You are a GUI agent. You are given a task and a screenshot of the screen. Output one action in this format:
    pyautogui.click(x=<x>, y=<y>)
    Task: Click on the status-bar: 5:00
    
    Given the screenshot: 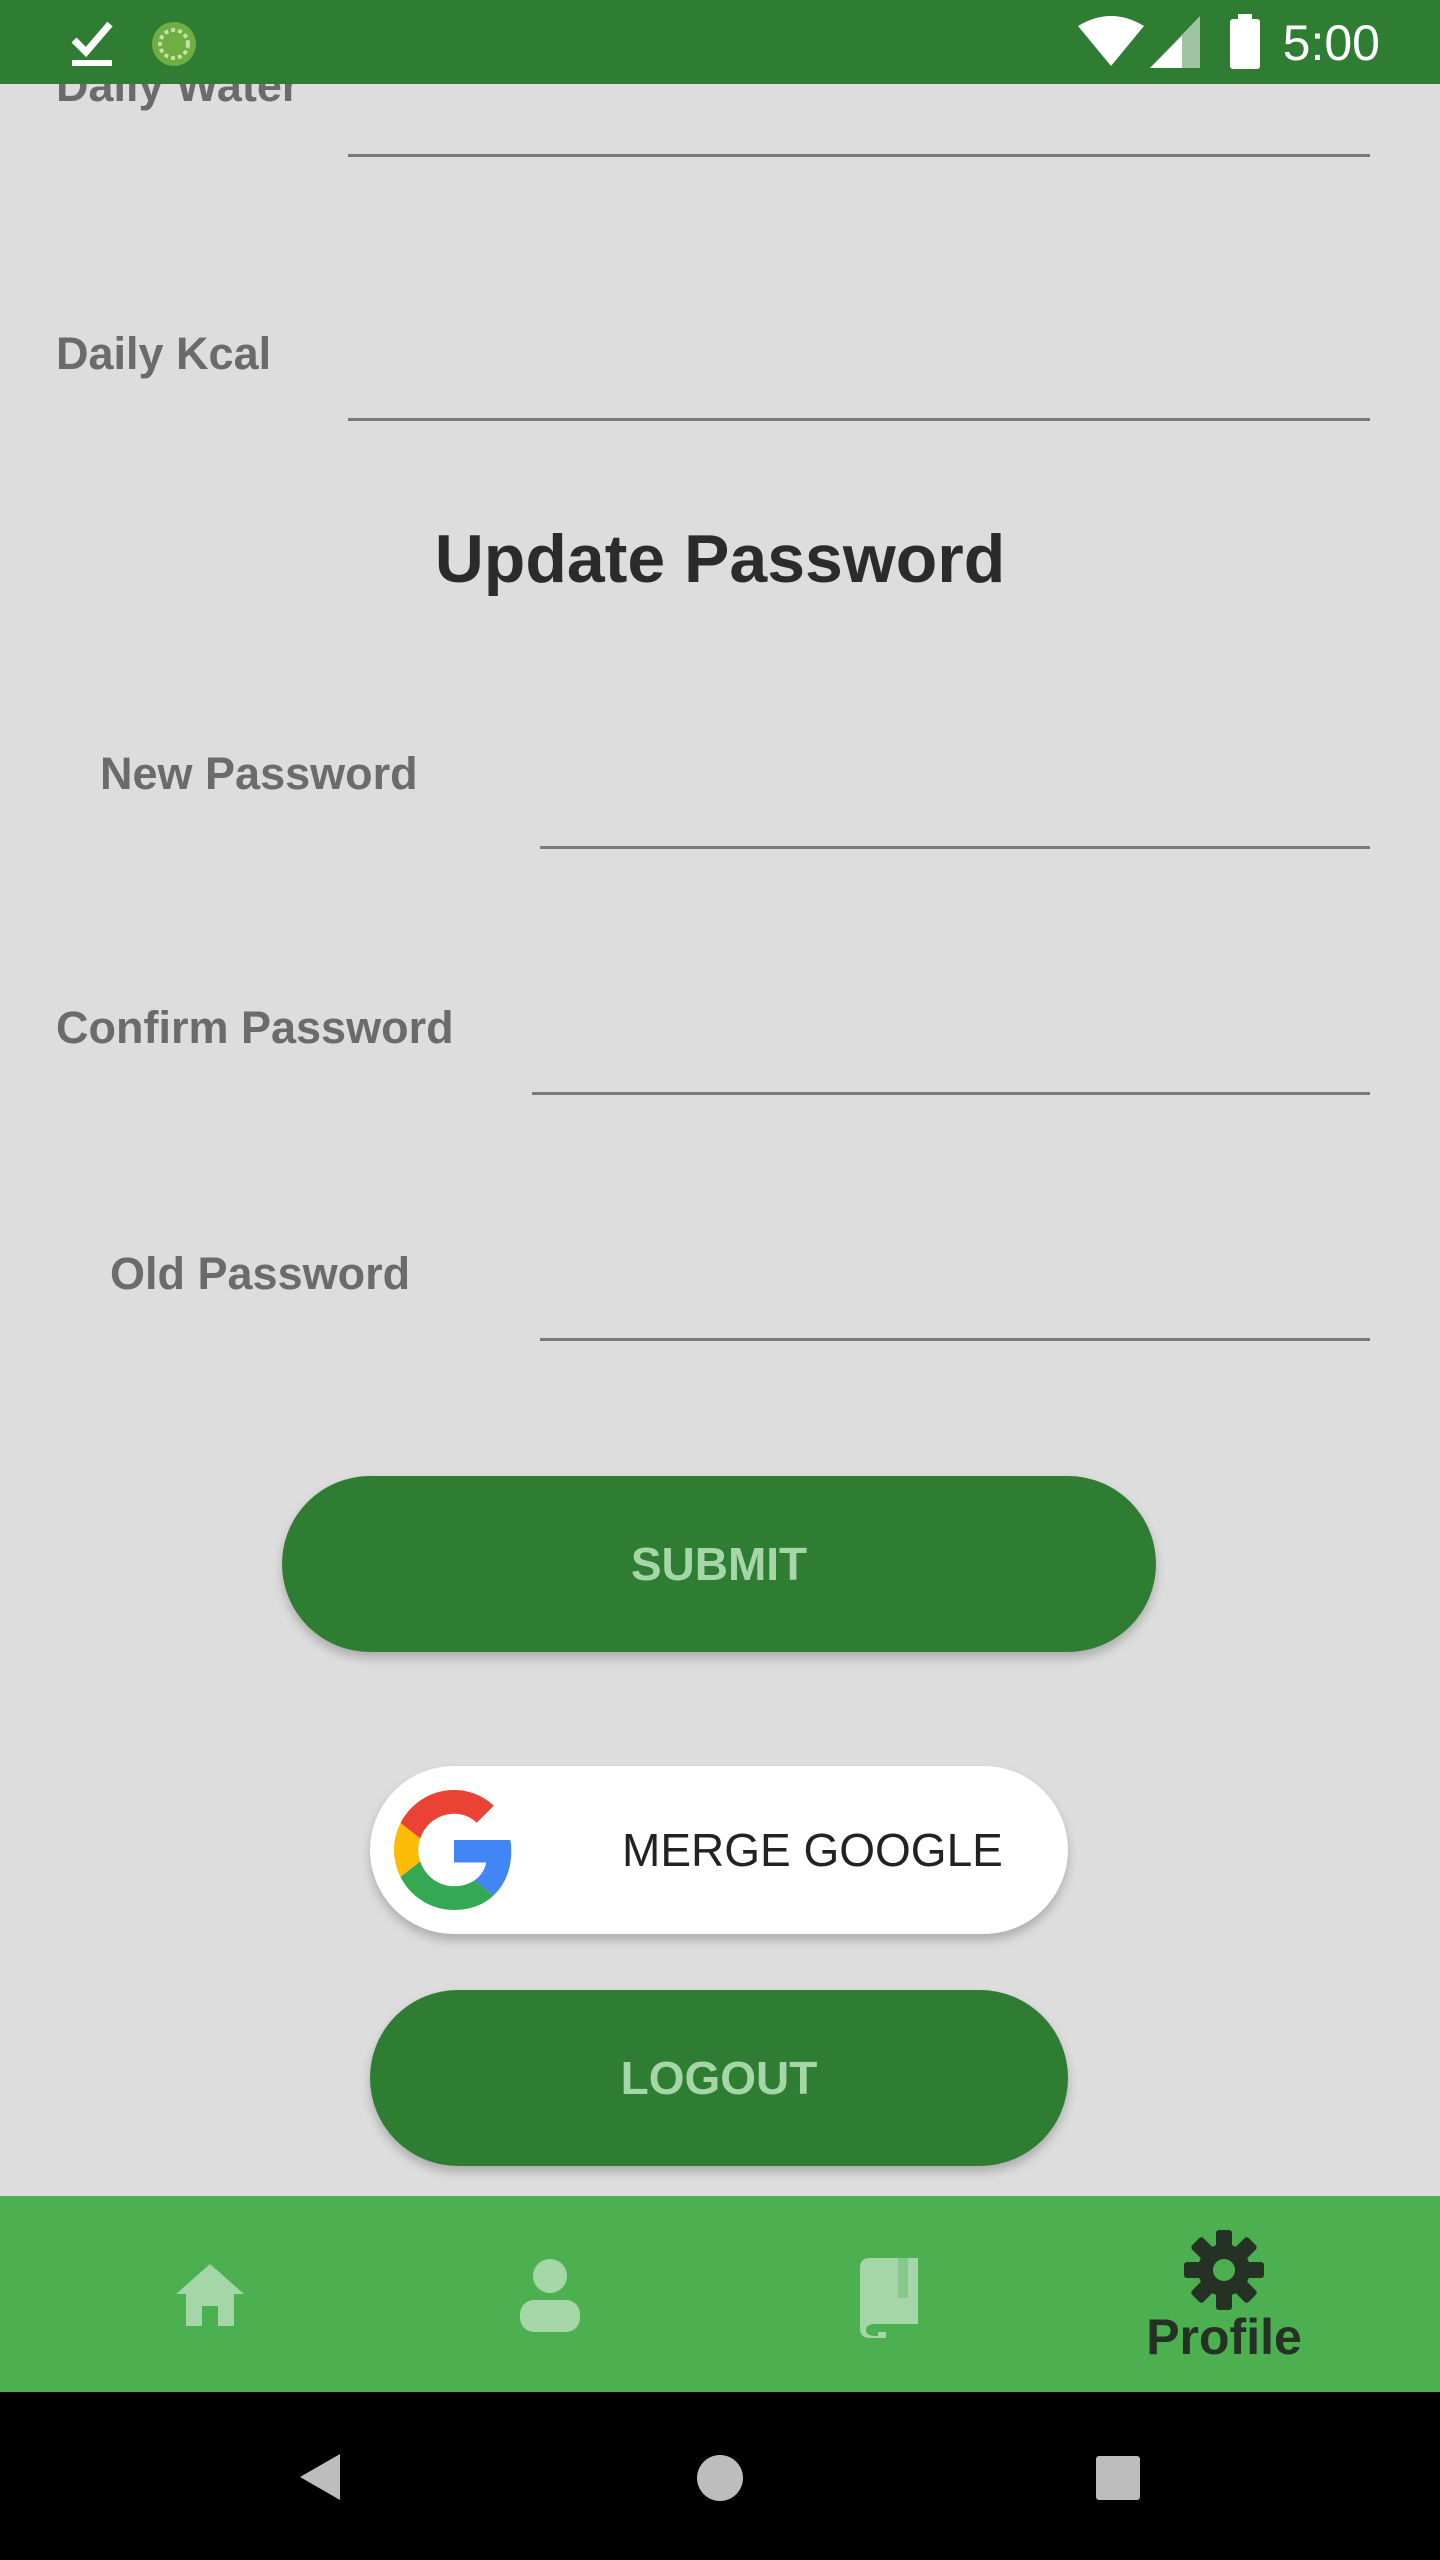 What is the action you would take?
    pyautogui.click(x=720, y=42)
    